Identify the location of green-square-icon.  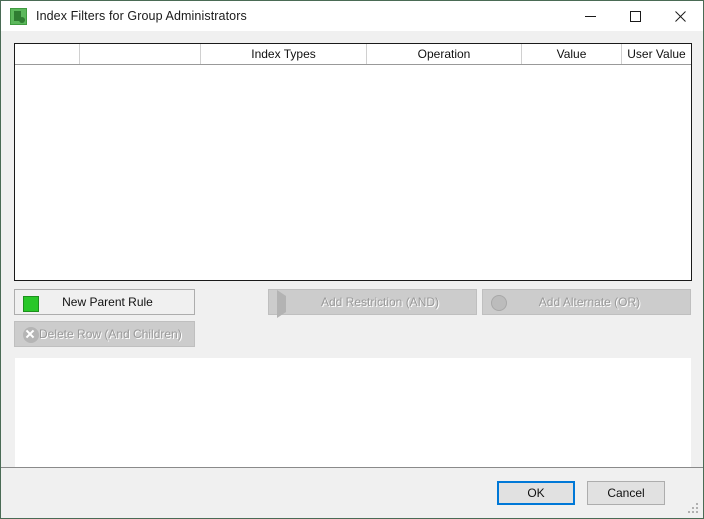
(31, 303).